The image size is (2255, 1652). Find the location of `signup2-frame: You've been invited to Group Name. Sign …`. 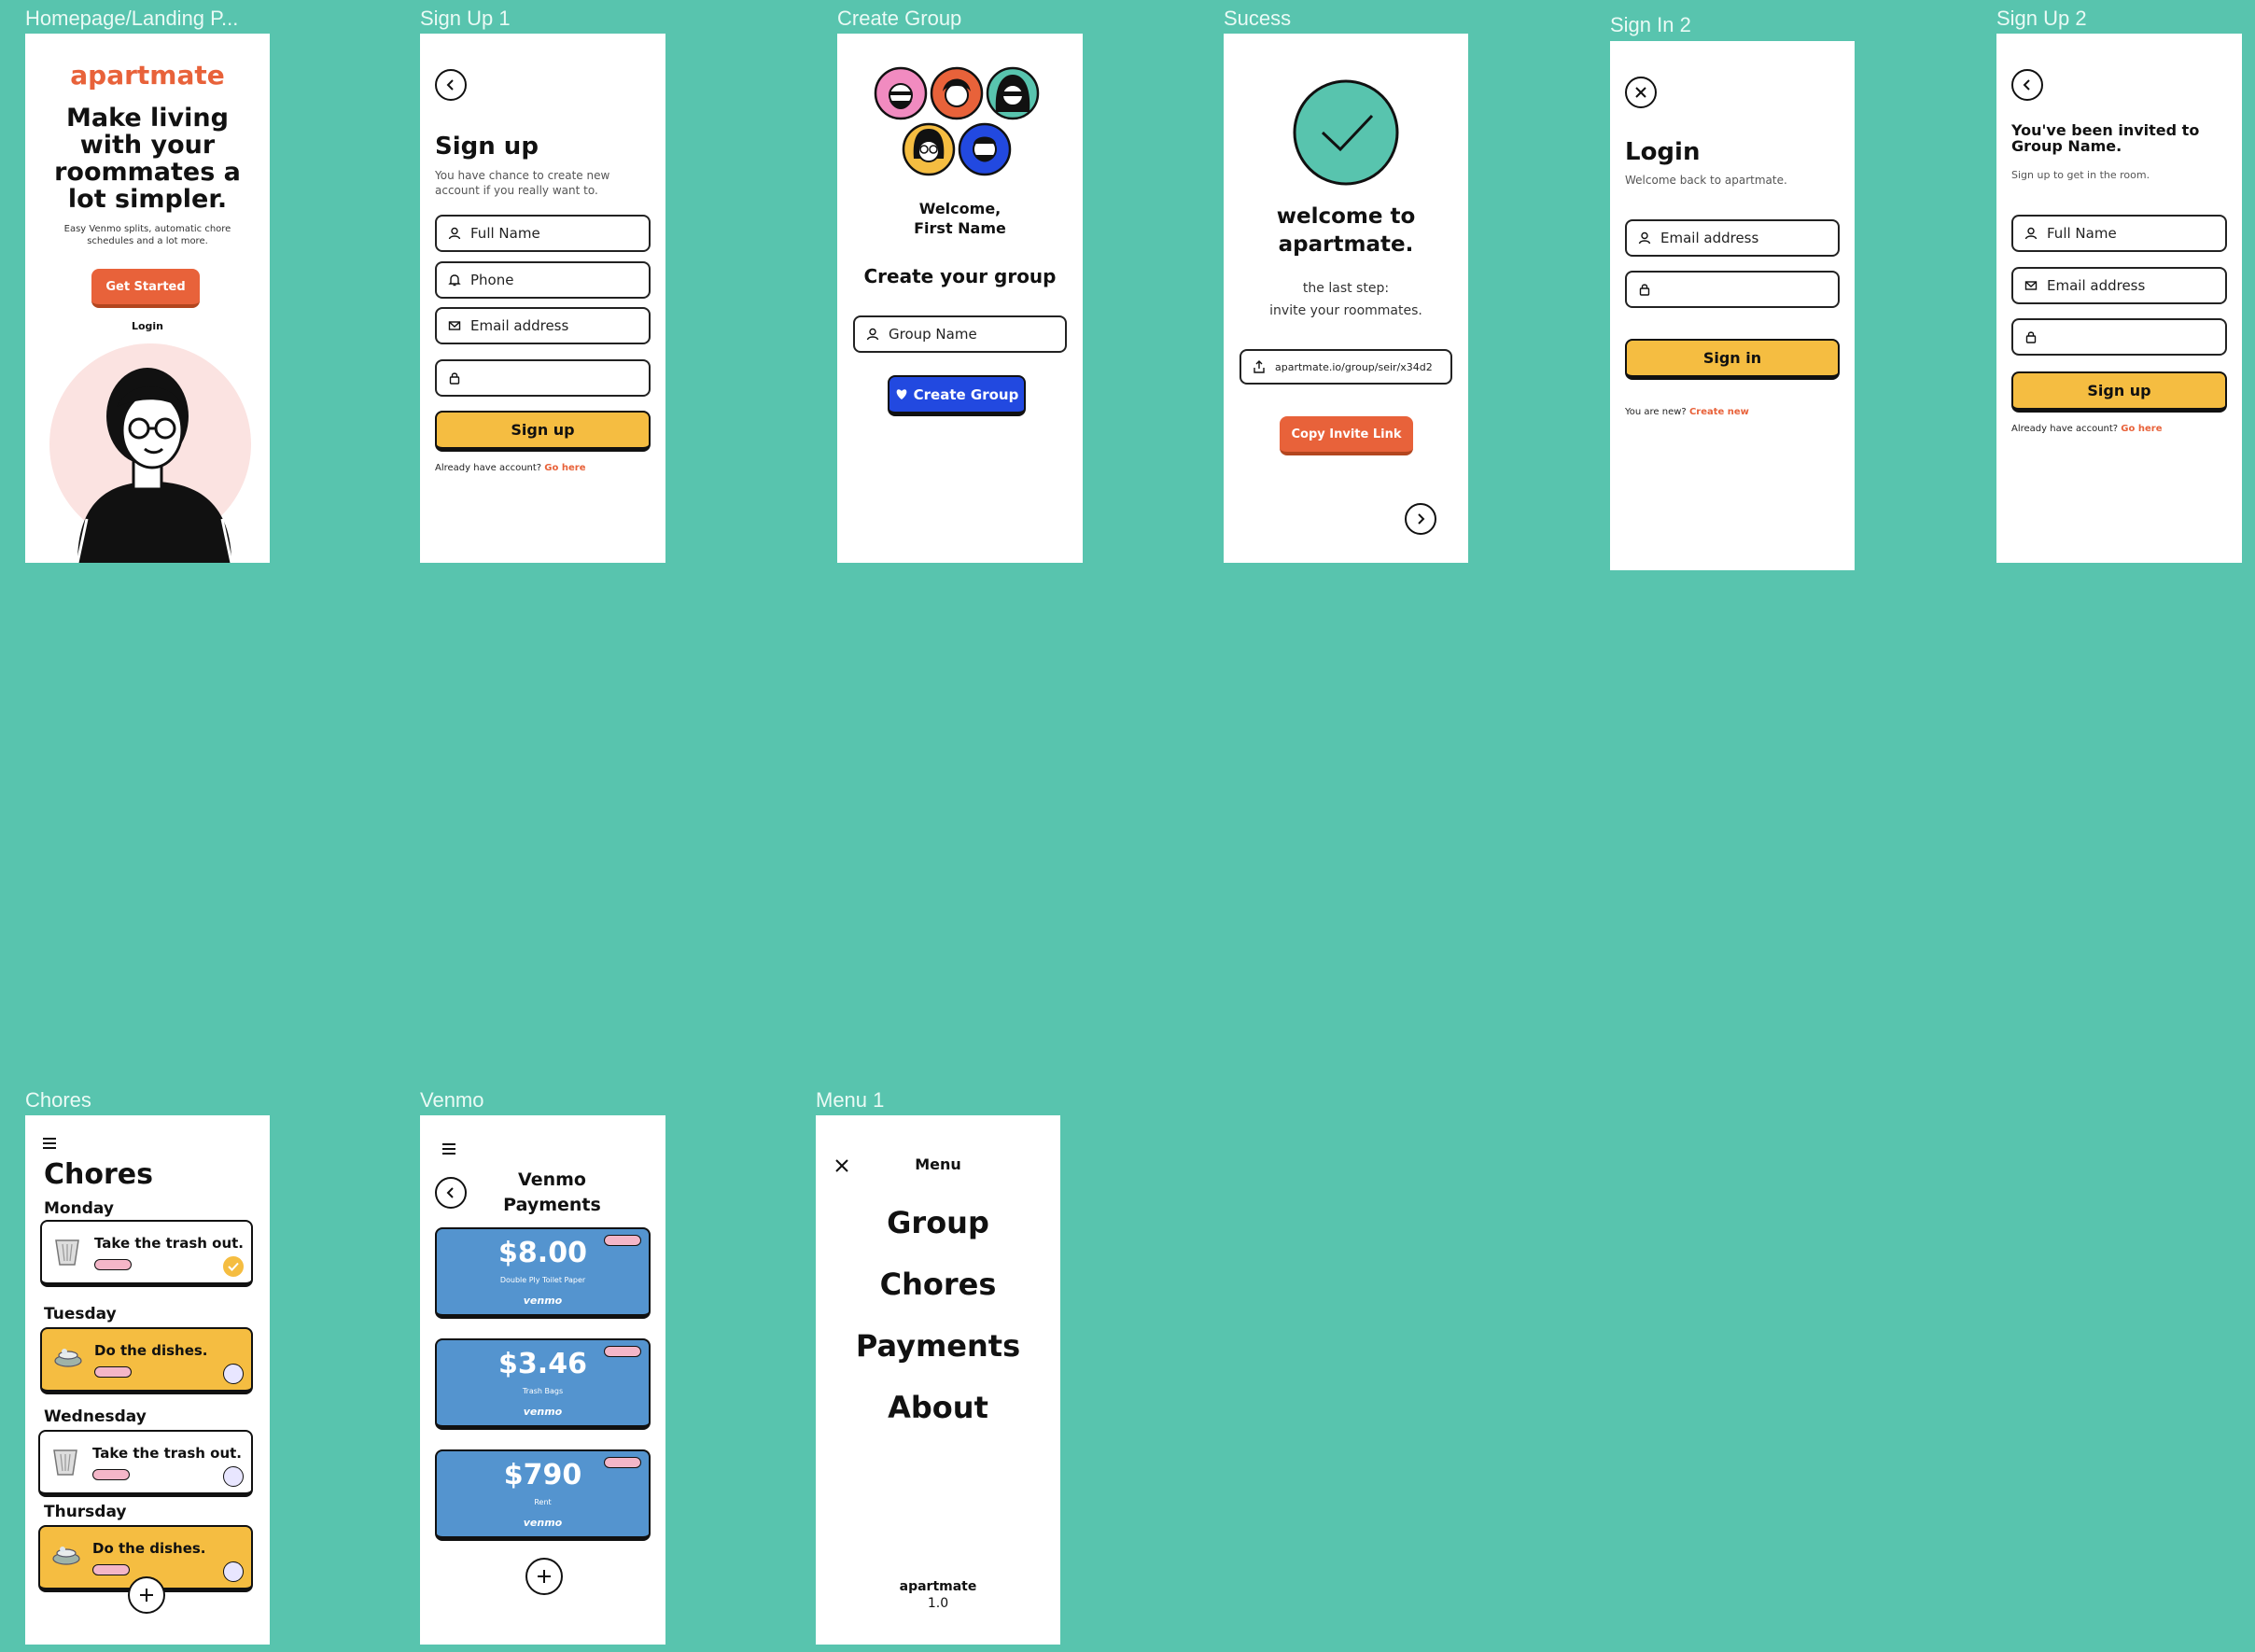

signup2-frame: You've been invited to Group Name. Sign … is located at coordinates (2119, 298).